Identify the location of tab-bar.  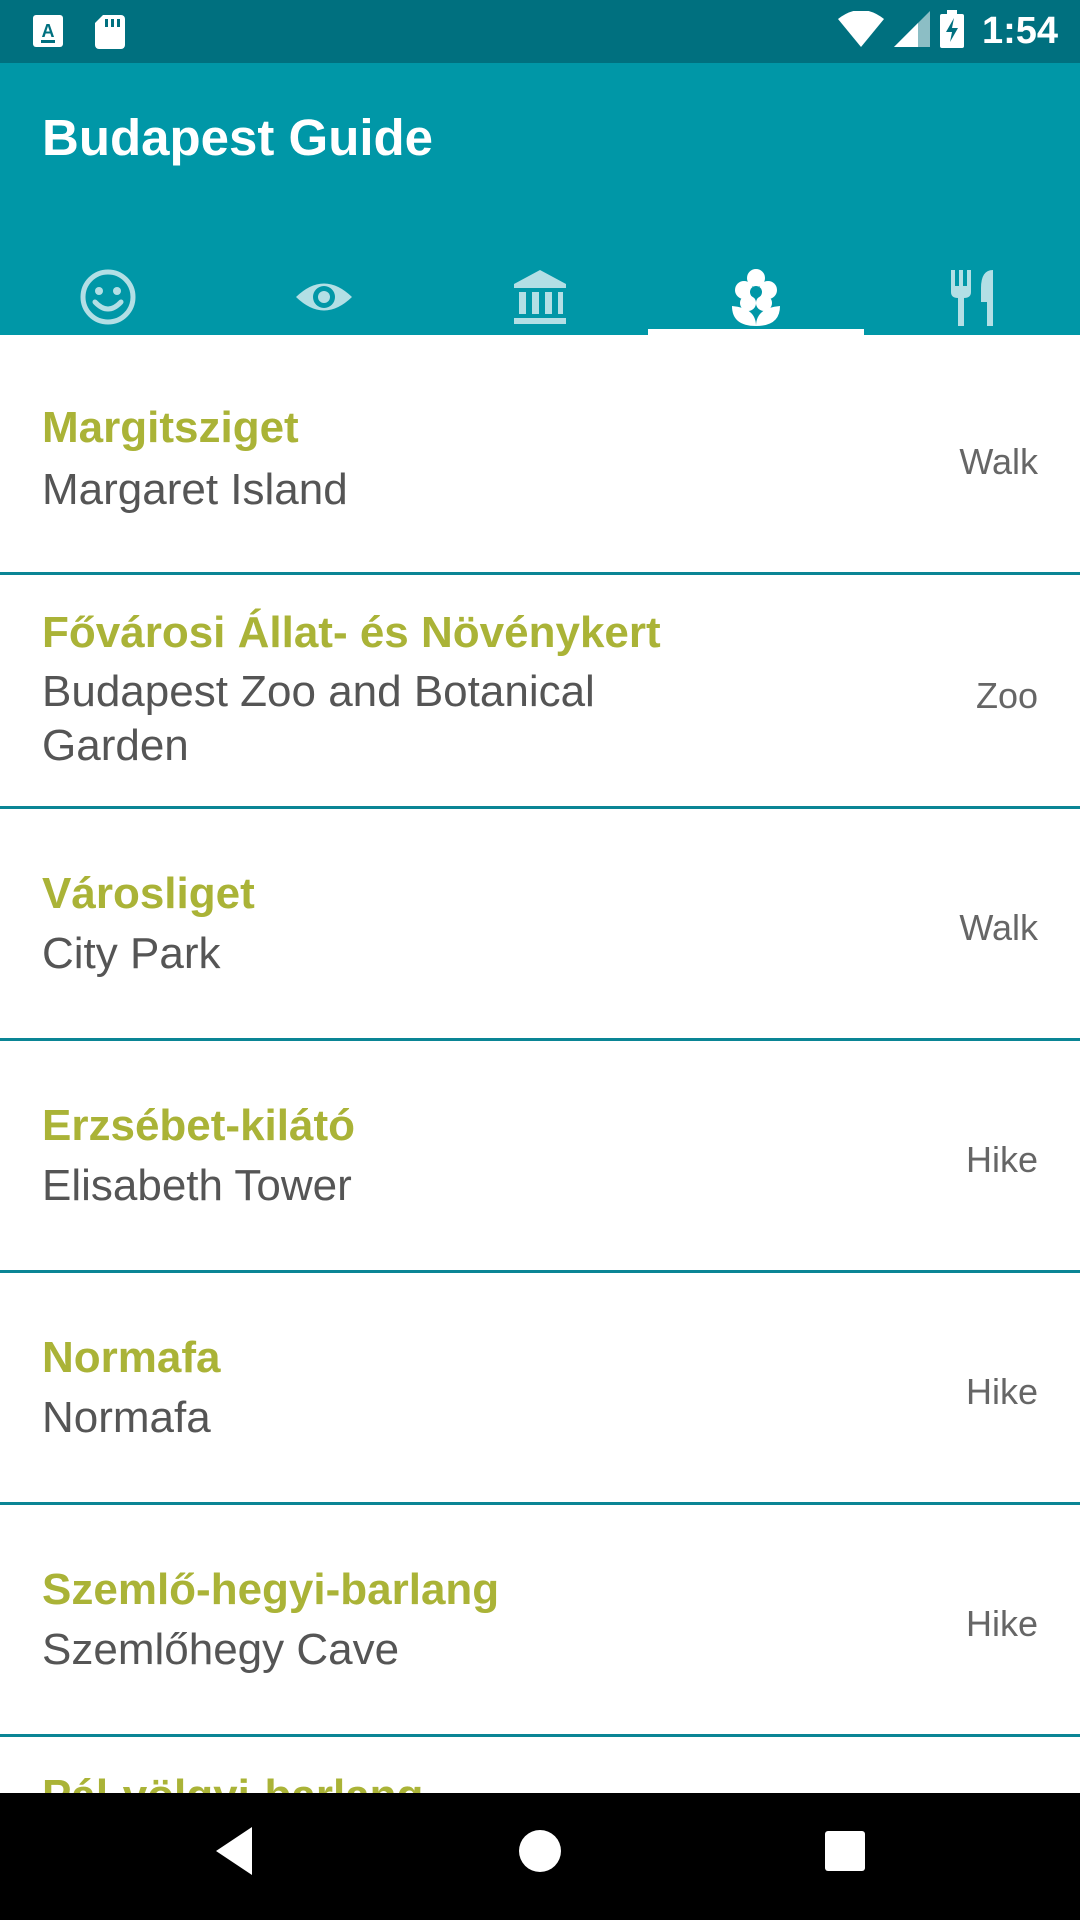
(540, 286).